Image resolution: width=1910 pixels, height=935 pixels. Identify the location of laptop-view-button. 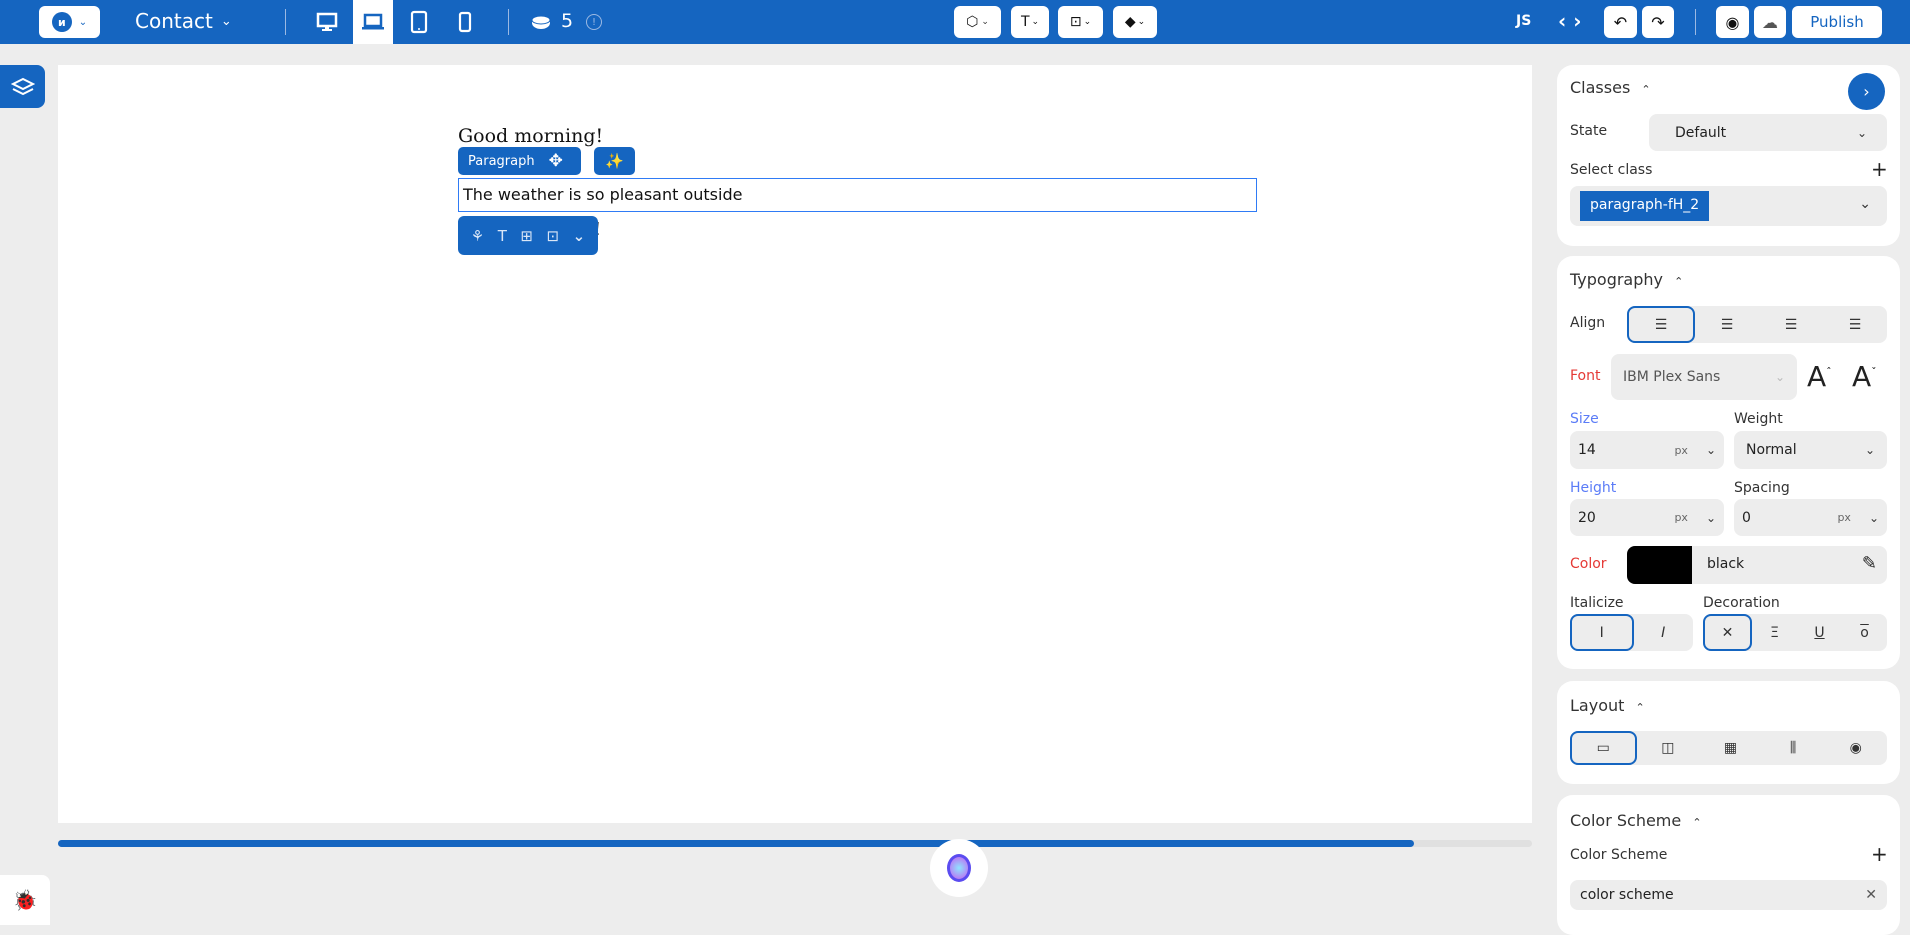
(373, 22).